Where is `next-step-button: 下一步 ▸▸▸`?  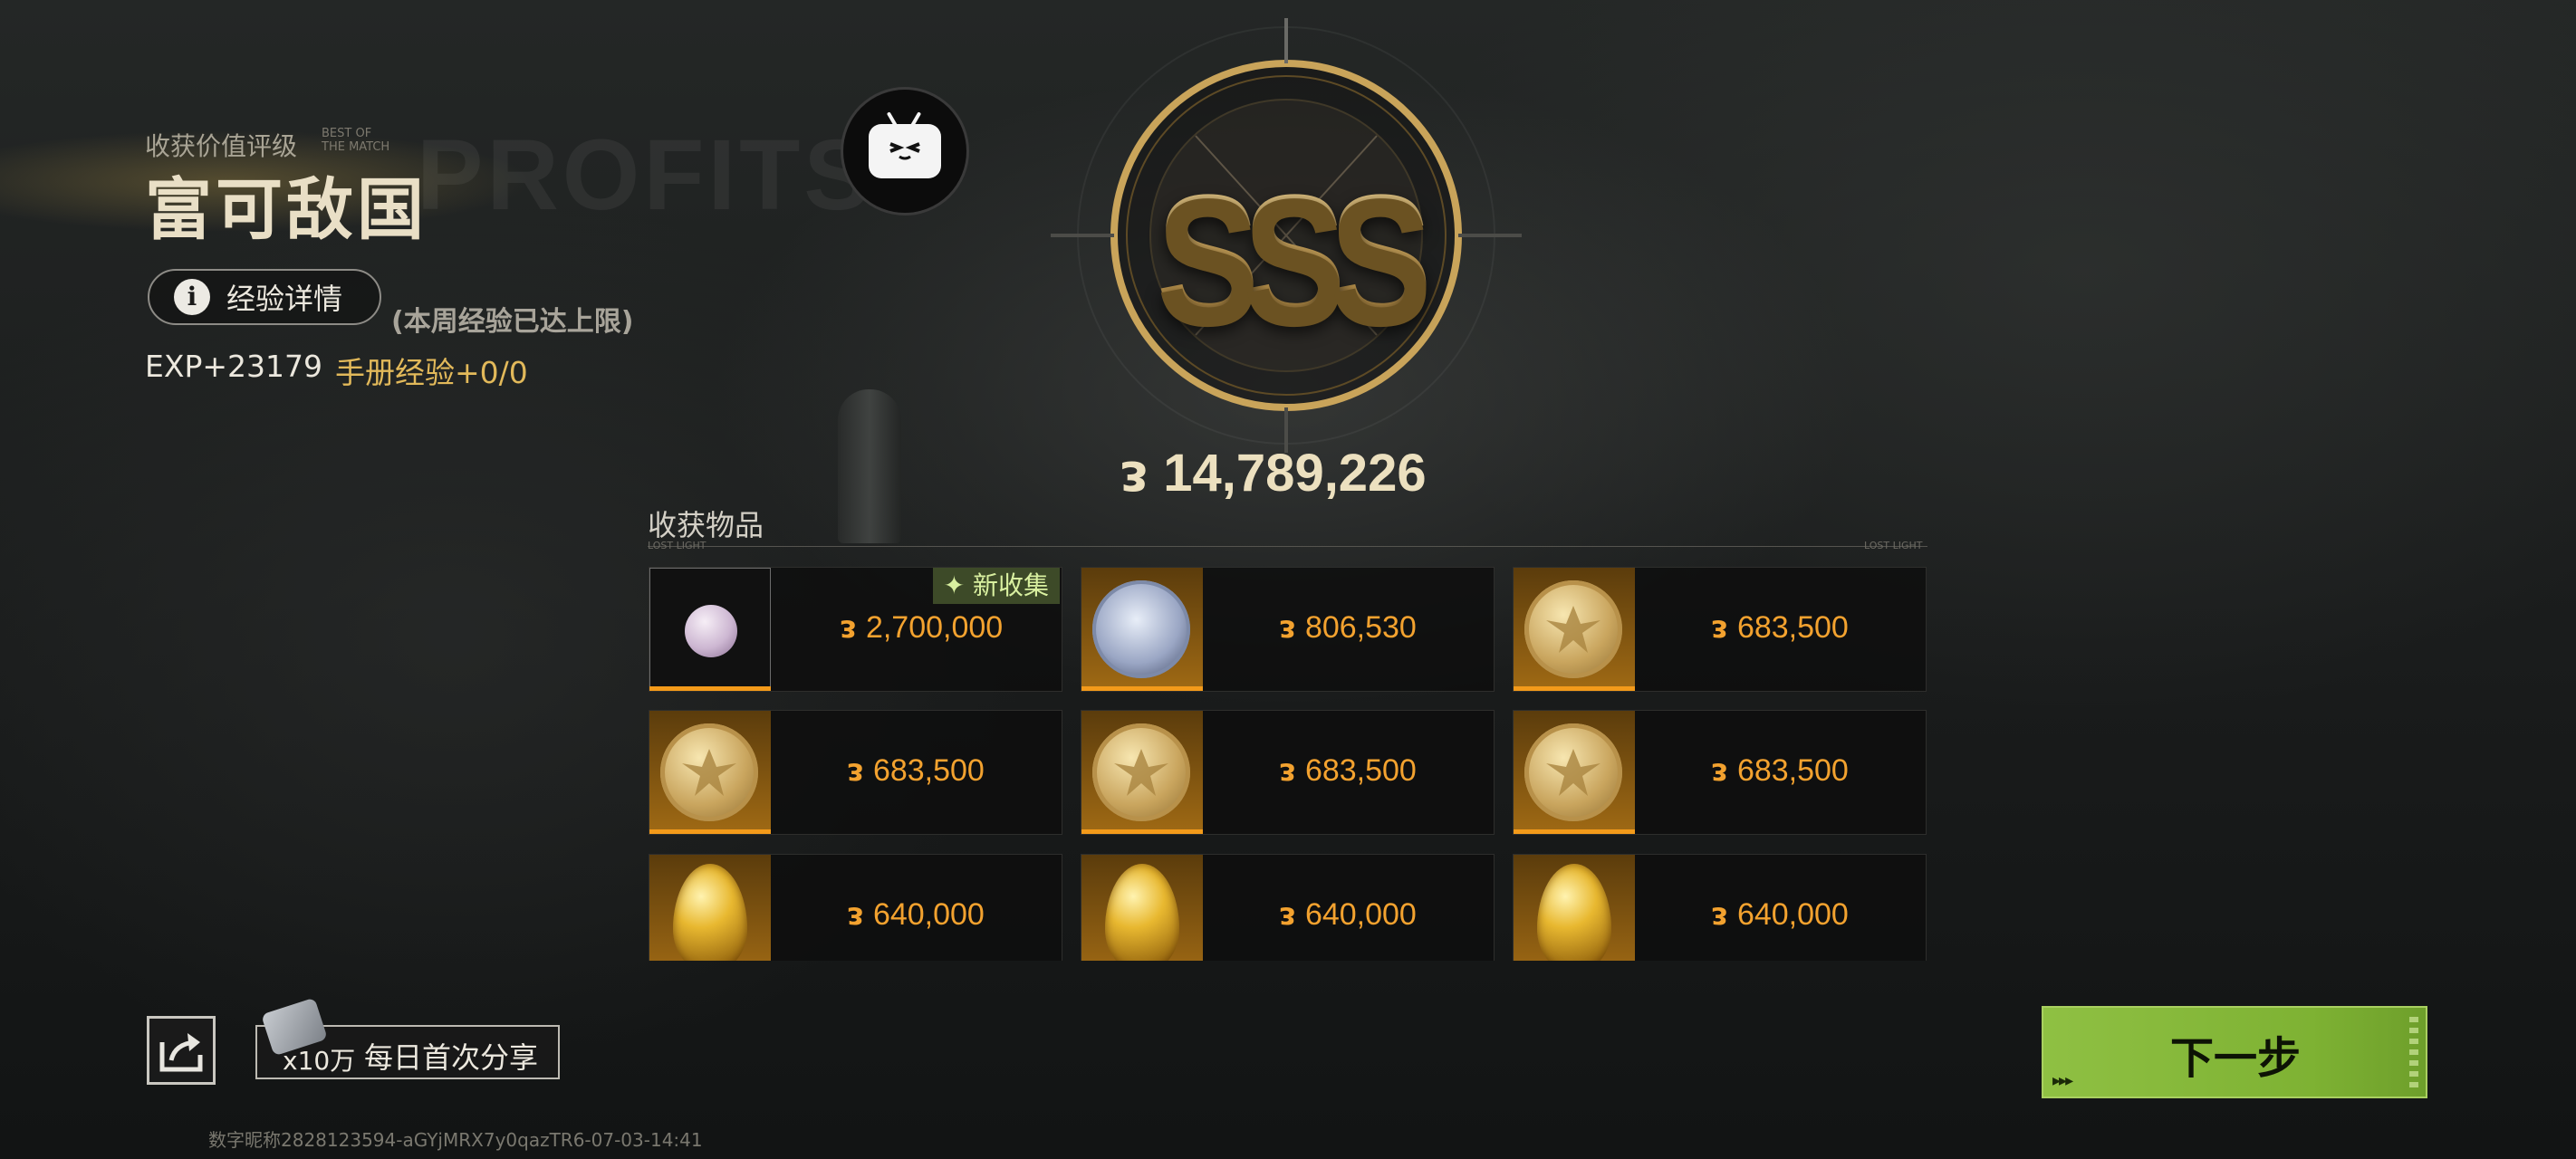 next-step-button: 下一步 ▸▸▸ is located at coordinates (2234, 1052).